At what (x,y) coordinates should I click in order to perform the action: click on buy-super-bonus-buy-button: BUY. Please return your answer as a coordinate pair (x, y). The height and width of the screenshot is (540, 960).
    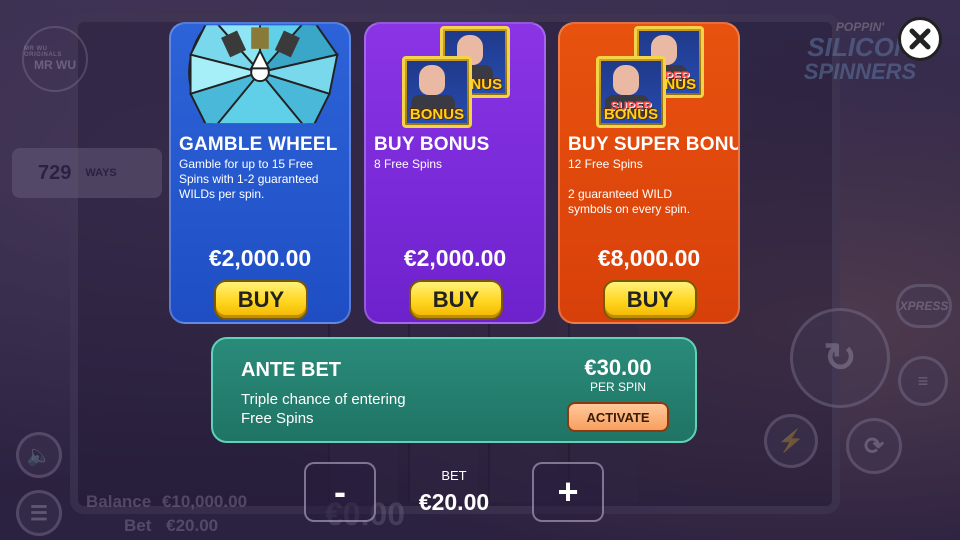
    Looking at the image, I should click on (650, 300).